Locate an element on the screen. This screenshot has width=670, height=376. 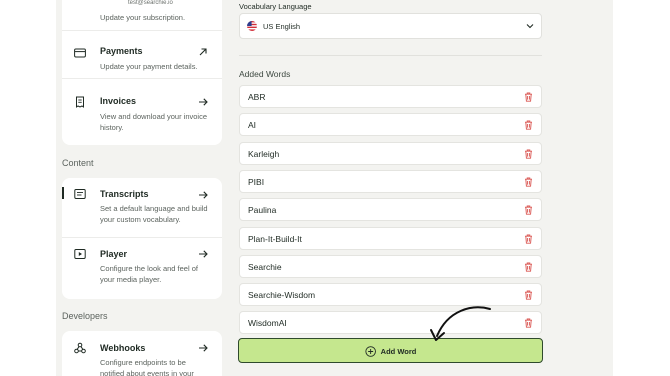
player-icon is located at coordinates (80, 254).